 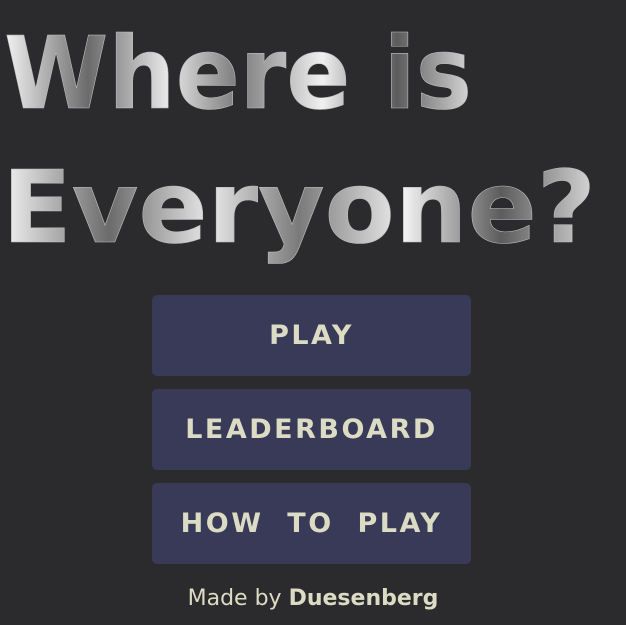 What do you see at coordinates (234, 598) in the screenshot?
I see `credits-prefix: Made by` at bounding box center [234, 598].